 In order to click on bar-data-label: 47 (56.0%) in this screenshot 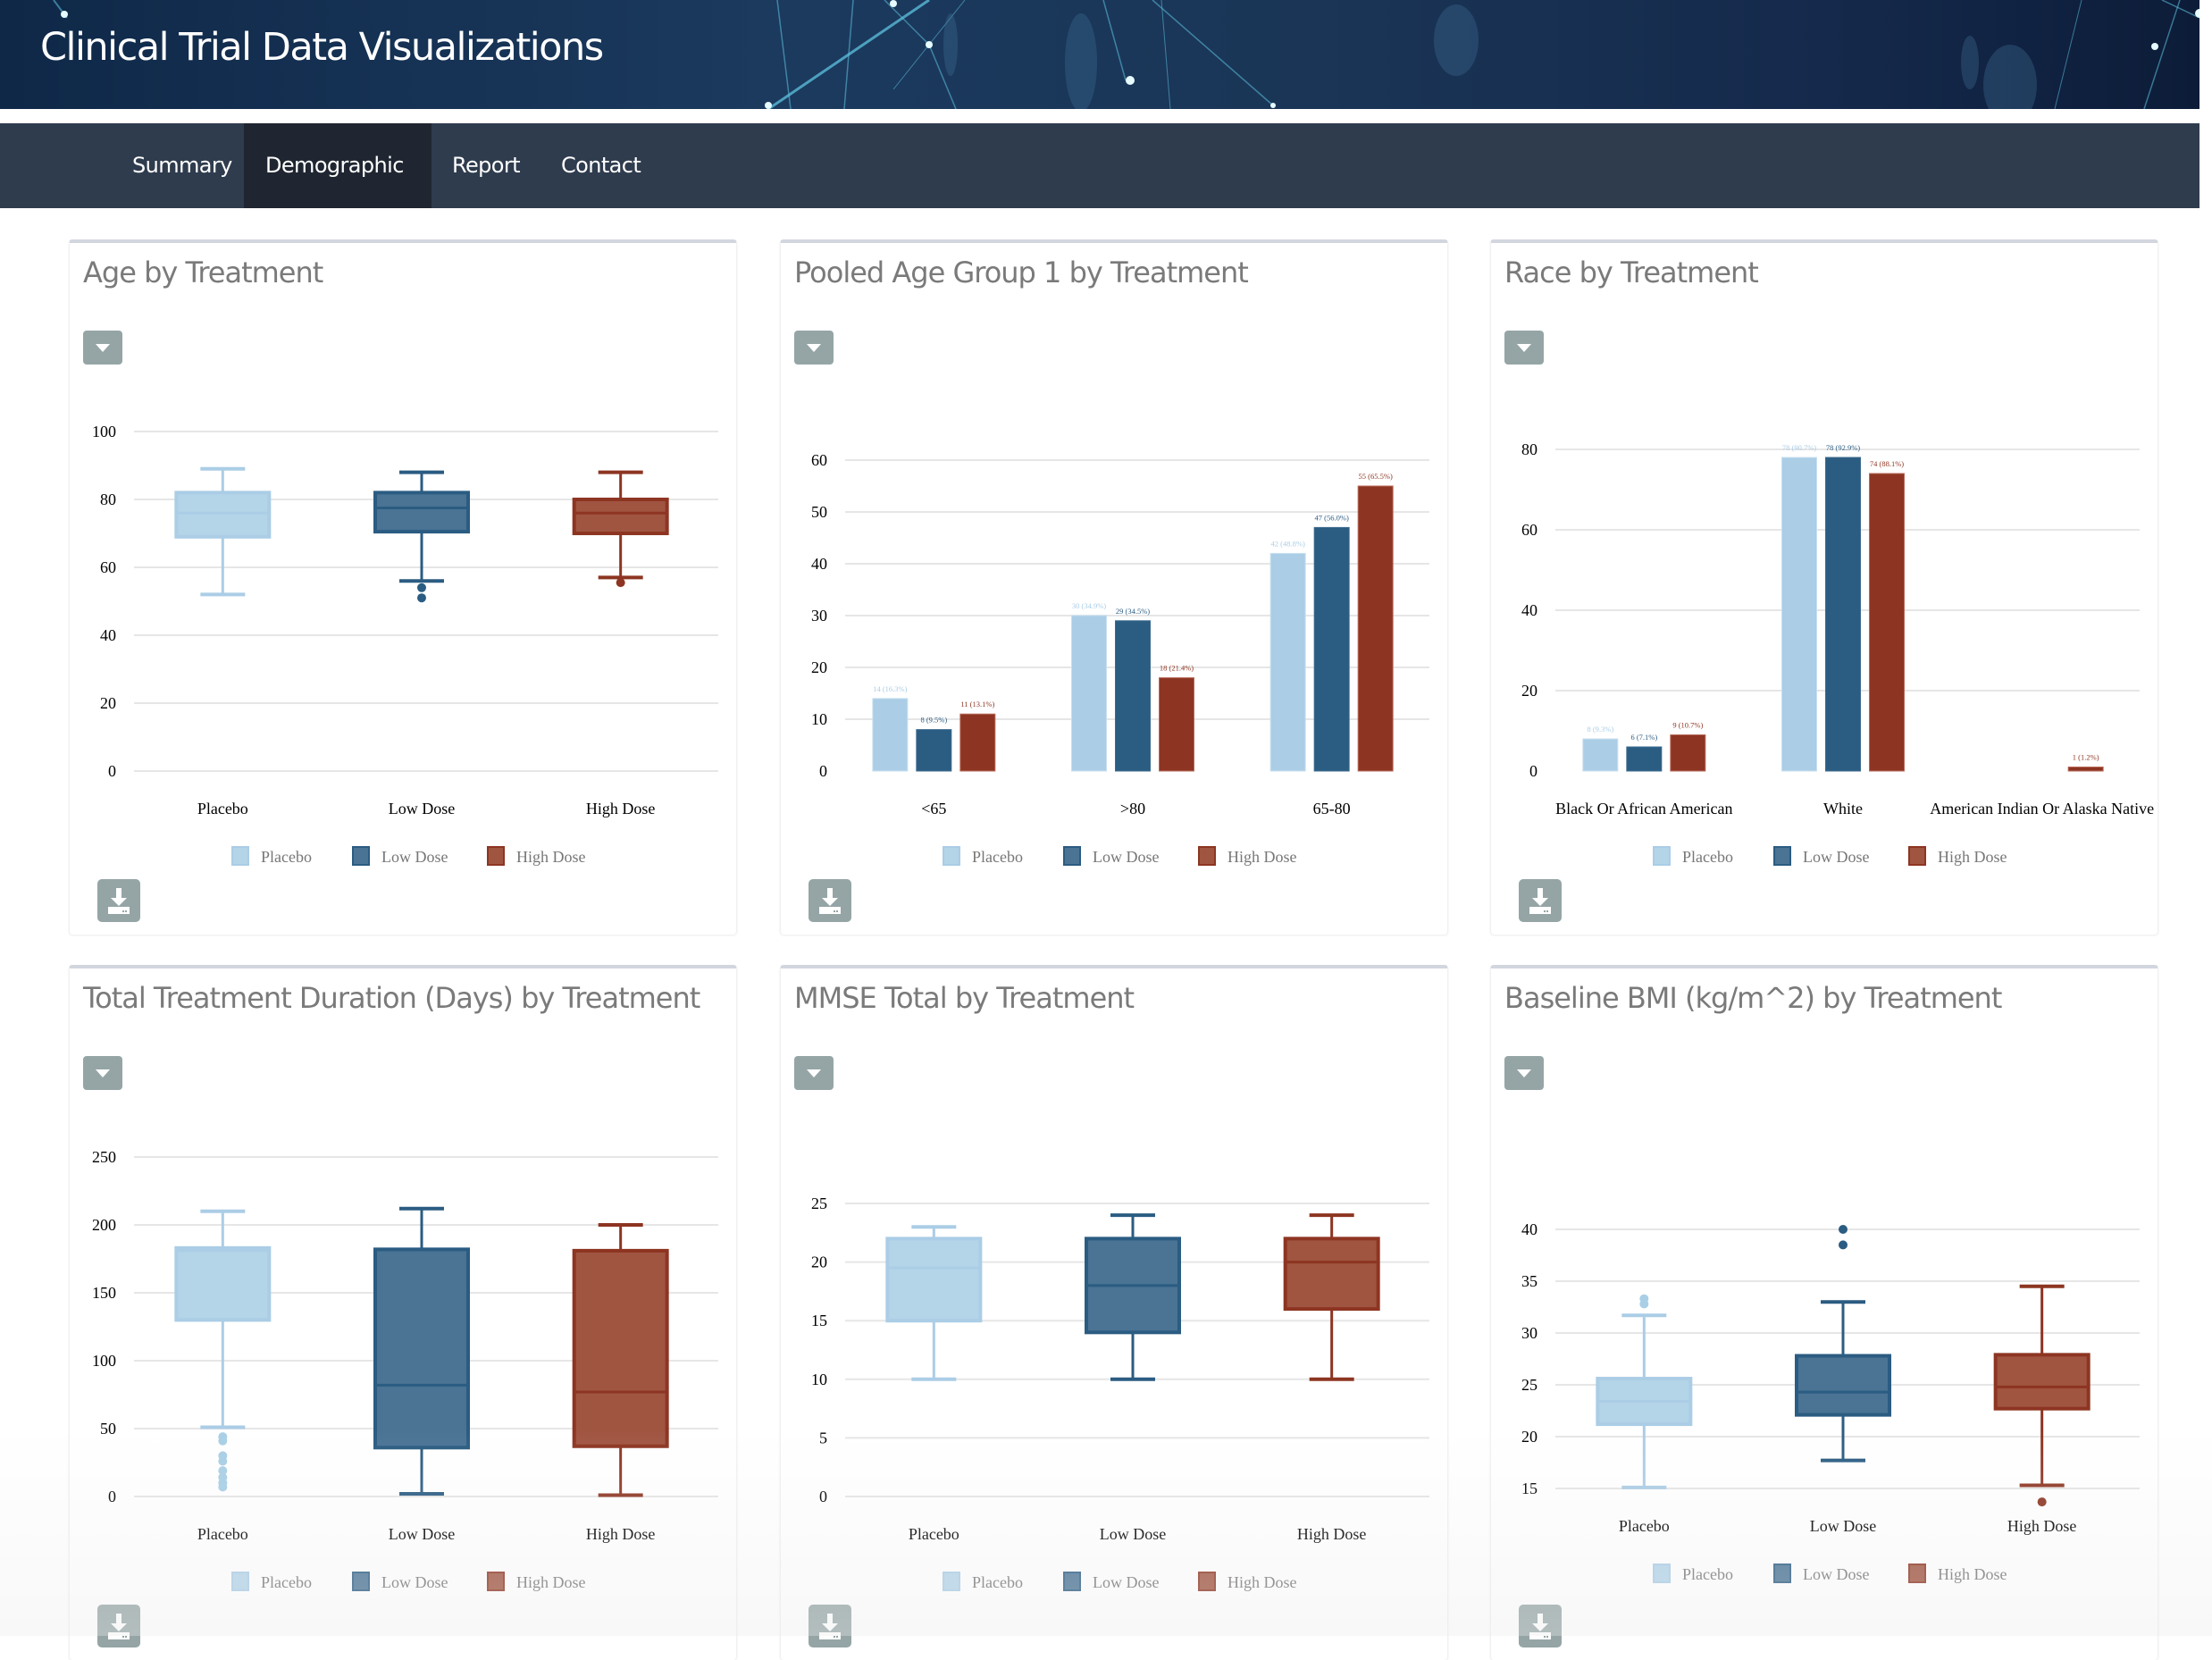, I will do `click(1332, 517)`.